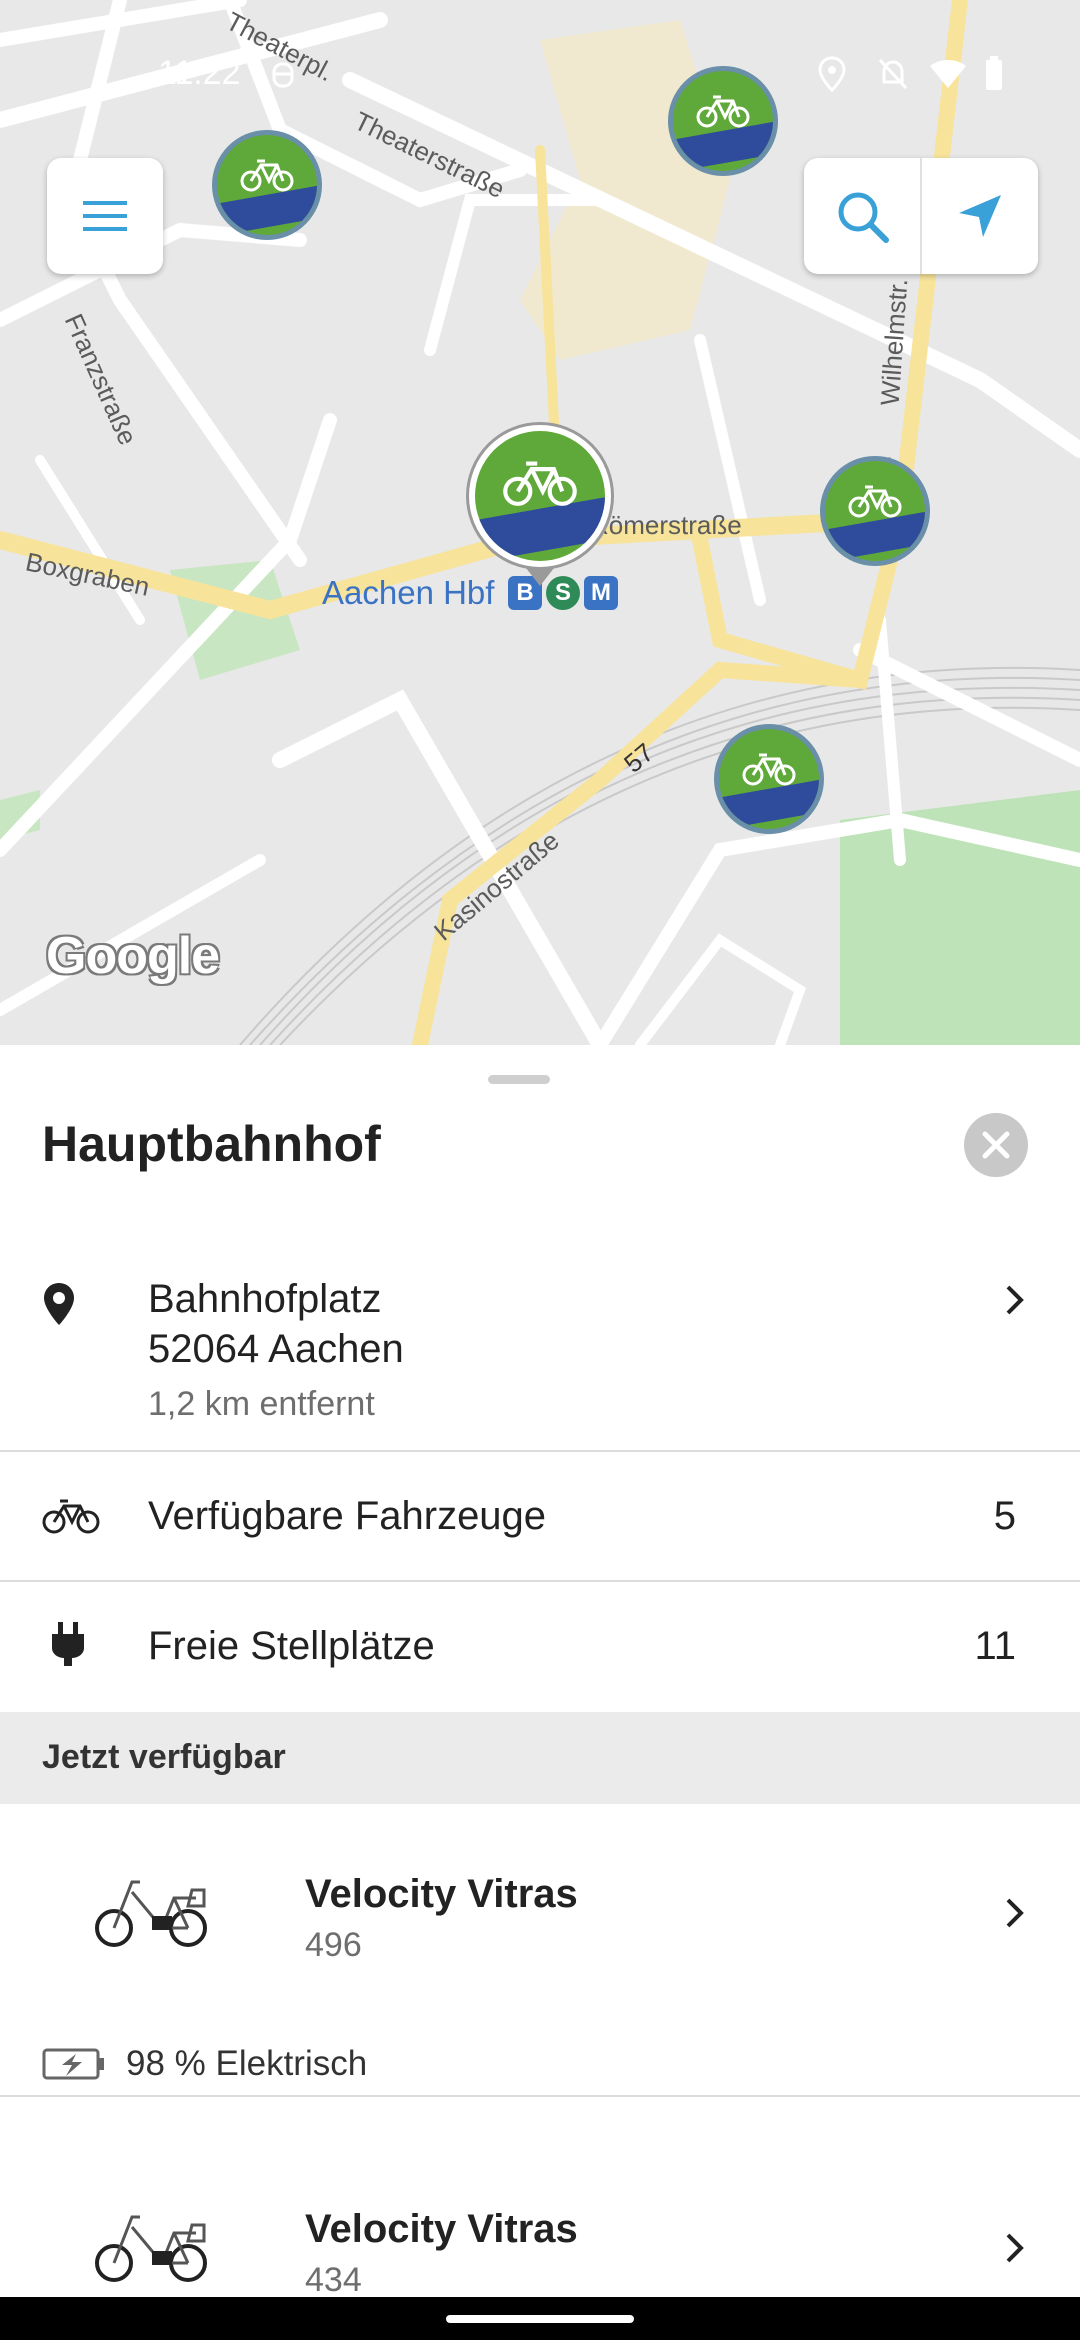 The width and height of the screenshot is (1080, 2340). What do you see at coordinates (1004, 1516) in the screenshot?
I see `available-vehicles-count: 5` at bounding box center [1004, 1516].